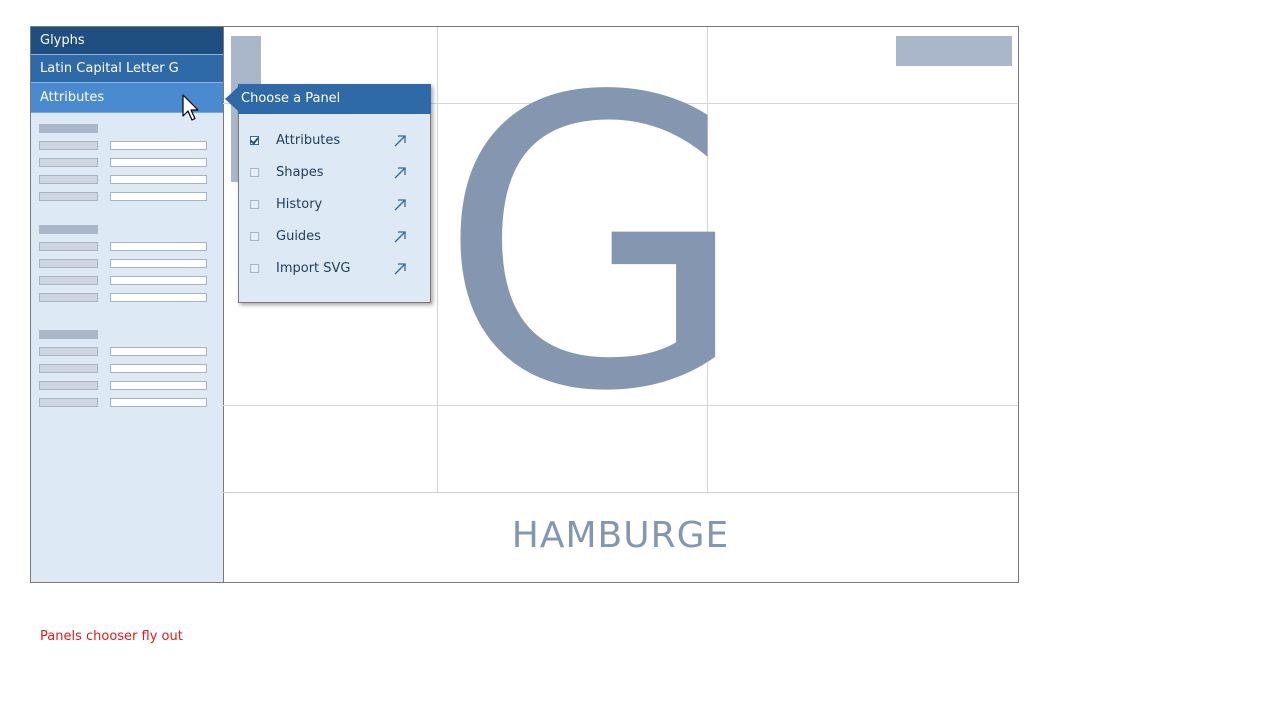 This screenshot has height=720, width=1280. Describe the element at coordinates (127, 41) in the screenshot. I see `nav-glyphs: Glyphs` at that location.